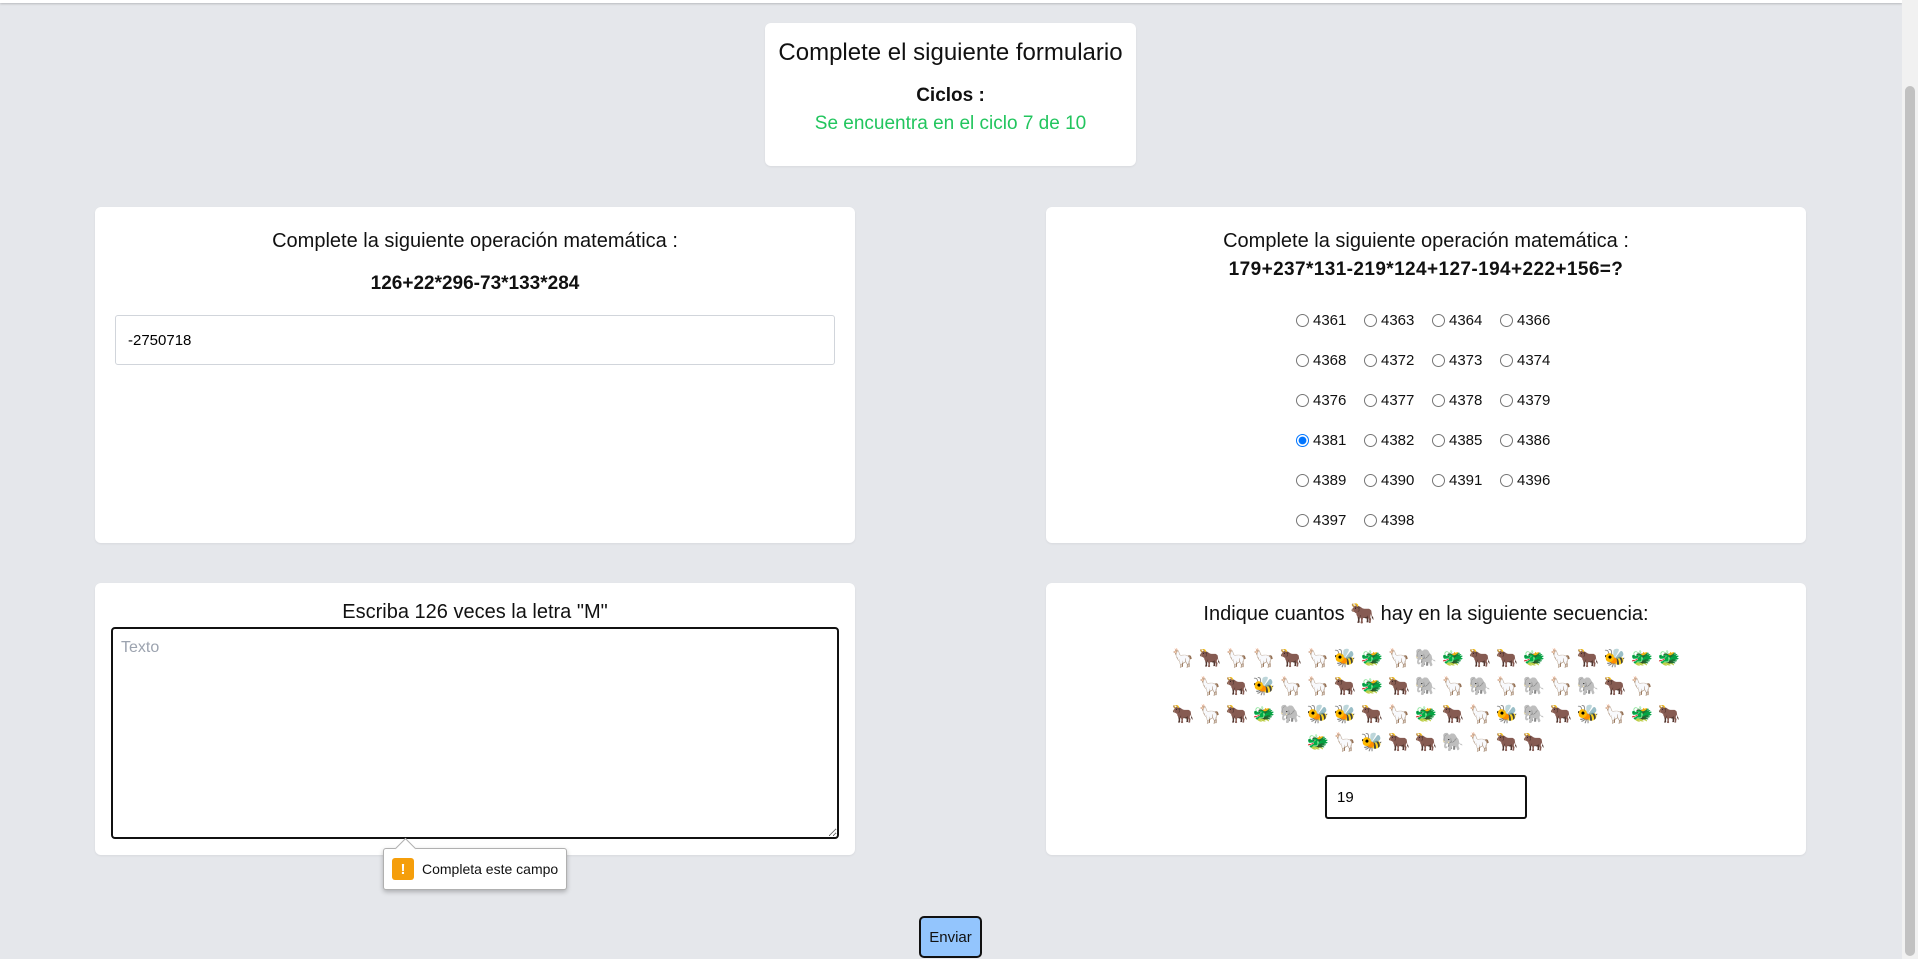 Image resolution: width=1918 pixels, height=959 pixels. What do you see at coordinates (1330, 360) in the screenshot?
I see `radio-option-4368: 4368` at bounding box center [1330, 360].